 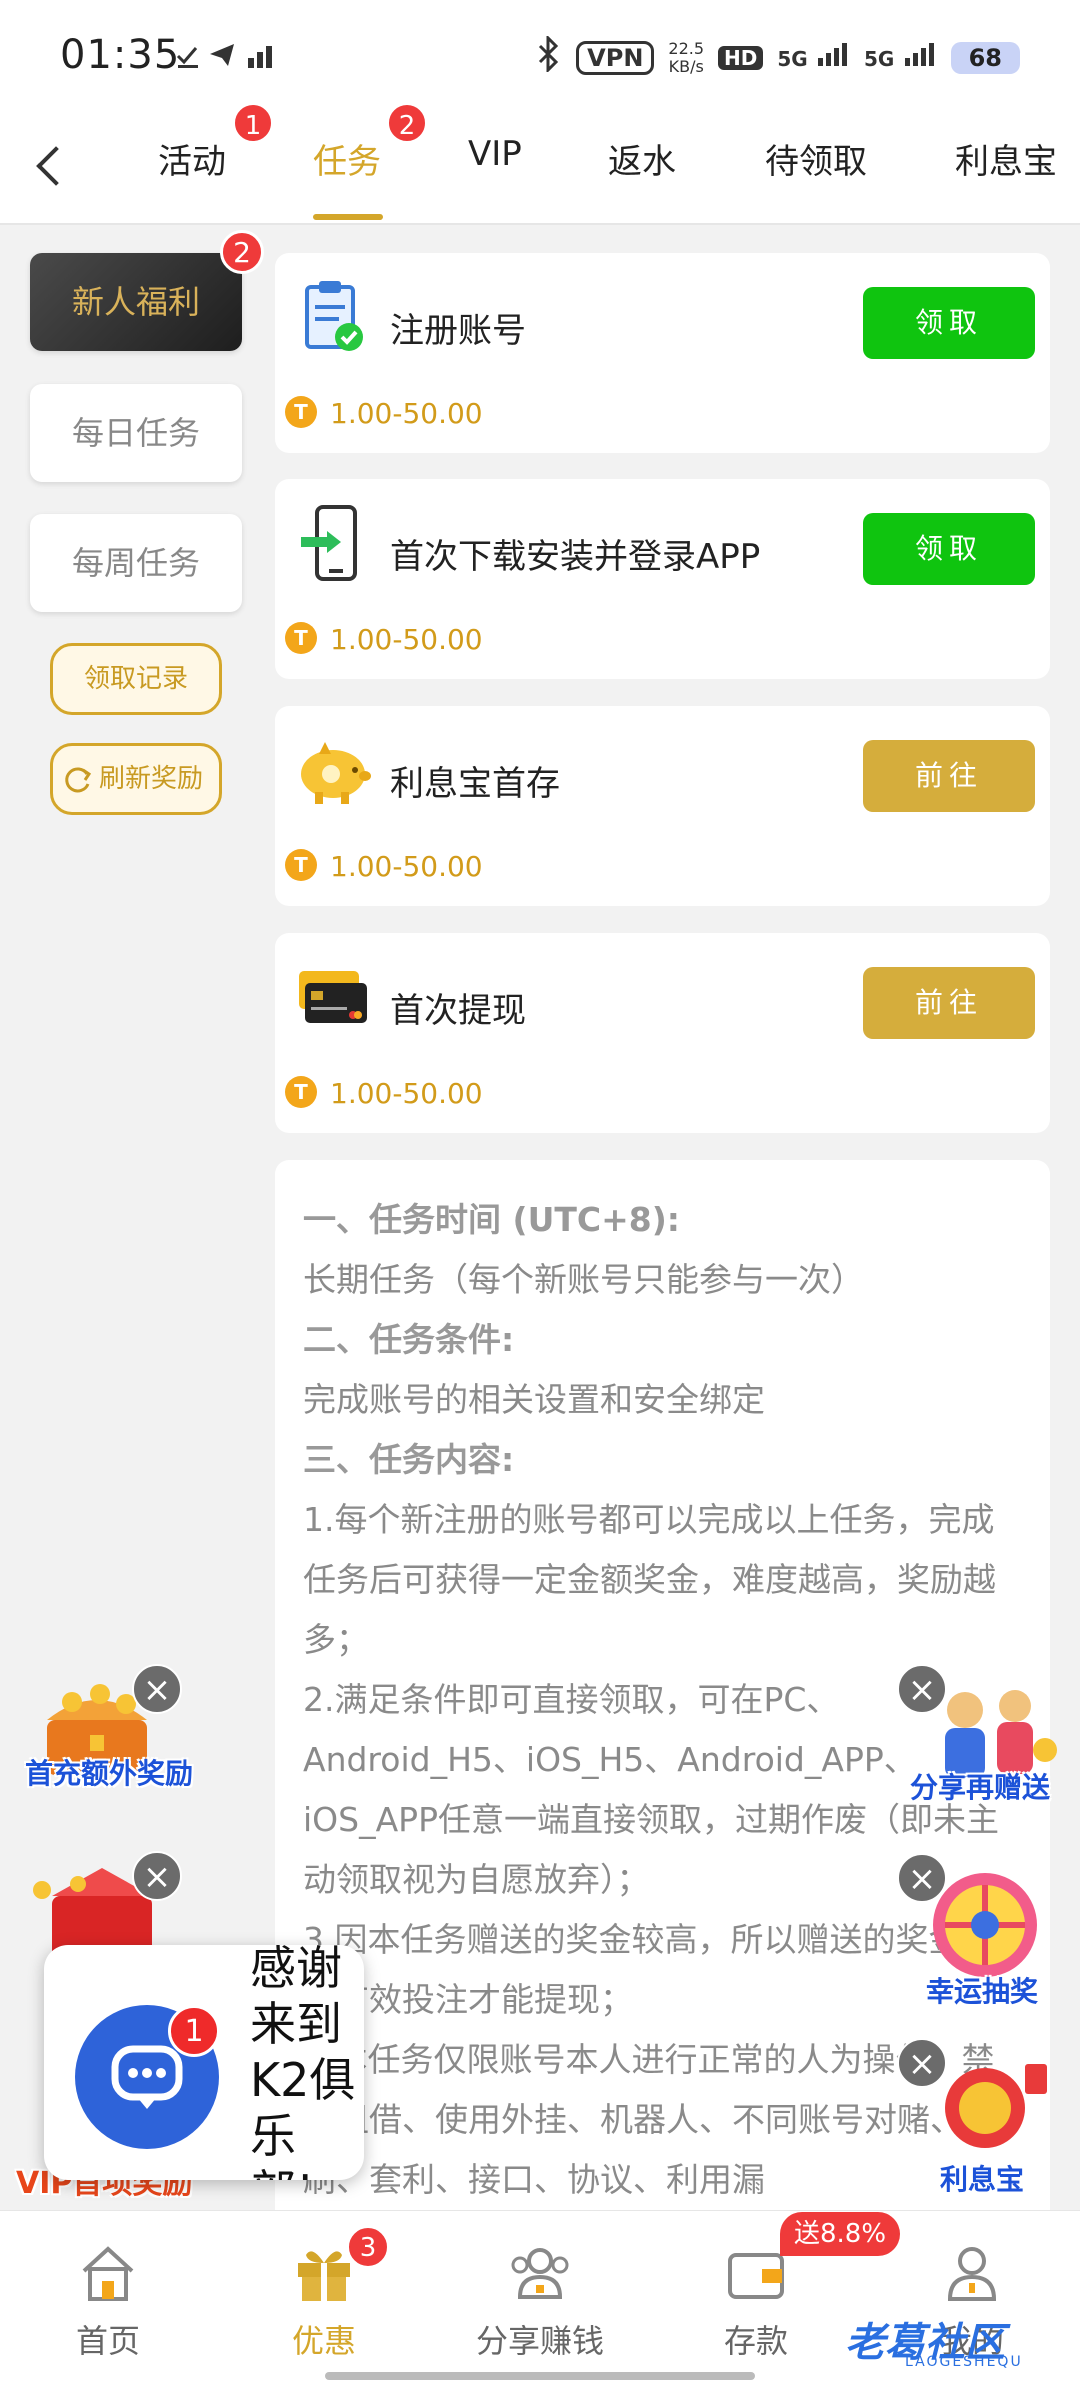 What do you see at coordinates (324, 2299) in the screenshot?
I see `bottom-nav-promotions: 3 优惠` at bounding box center [324, 2299].